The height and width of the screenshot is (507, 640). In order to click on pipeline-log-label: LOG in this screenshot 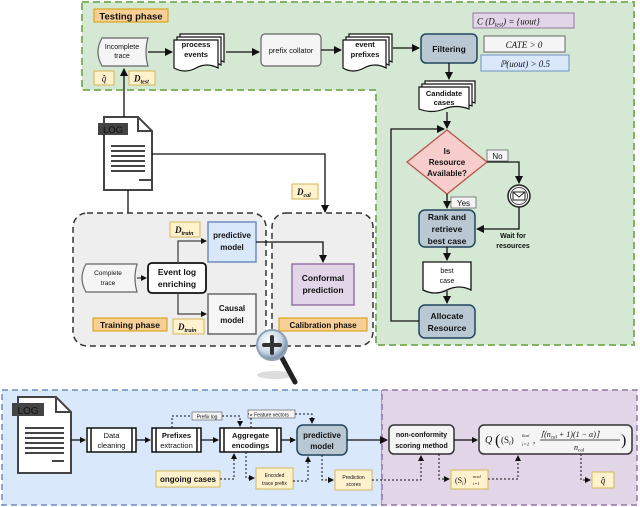, I will do `click(27, 411)`.